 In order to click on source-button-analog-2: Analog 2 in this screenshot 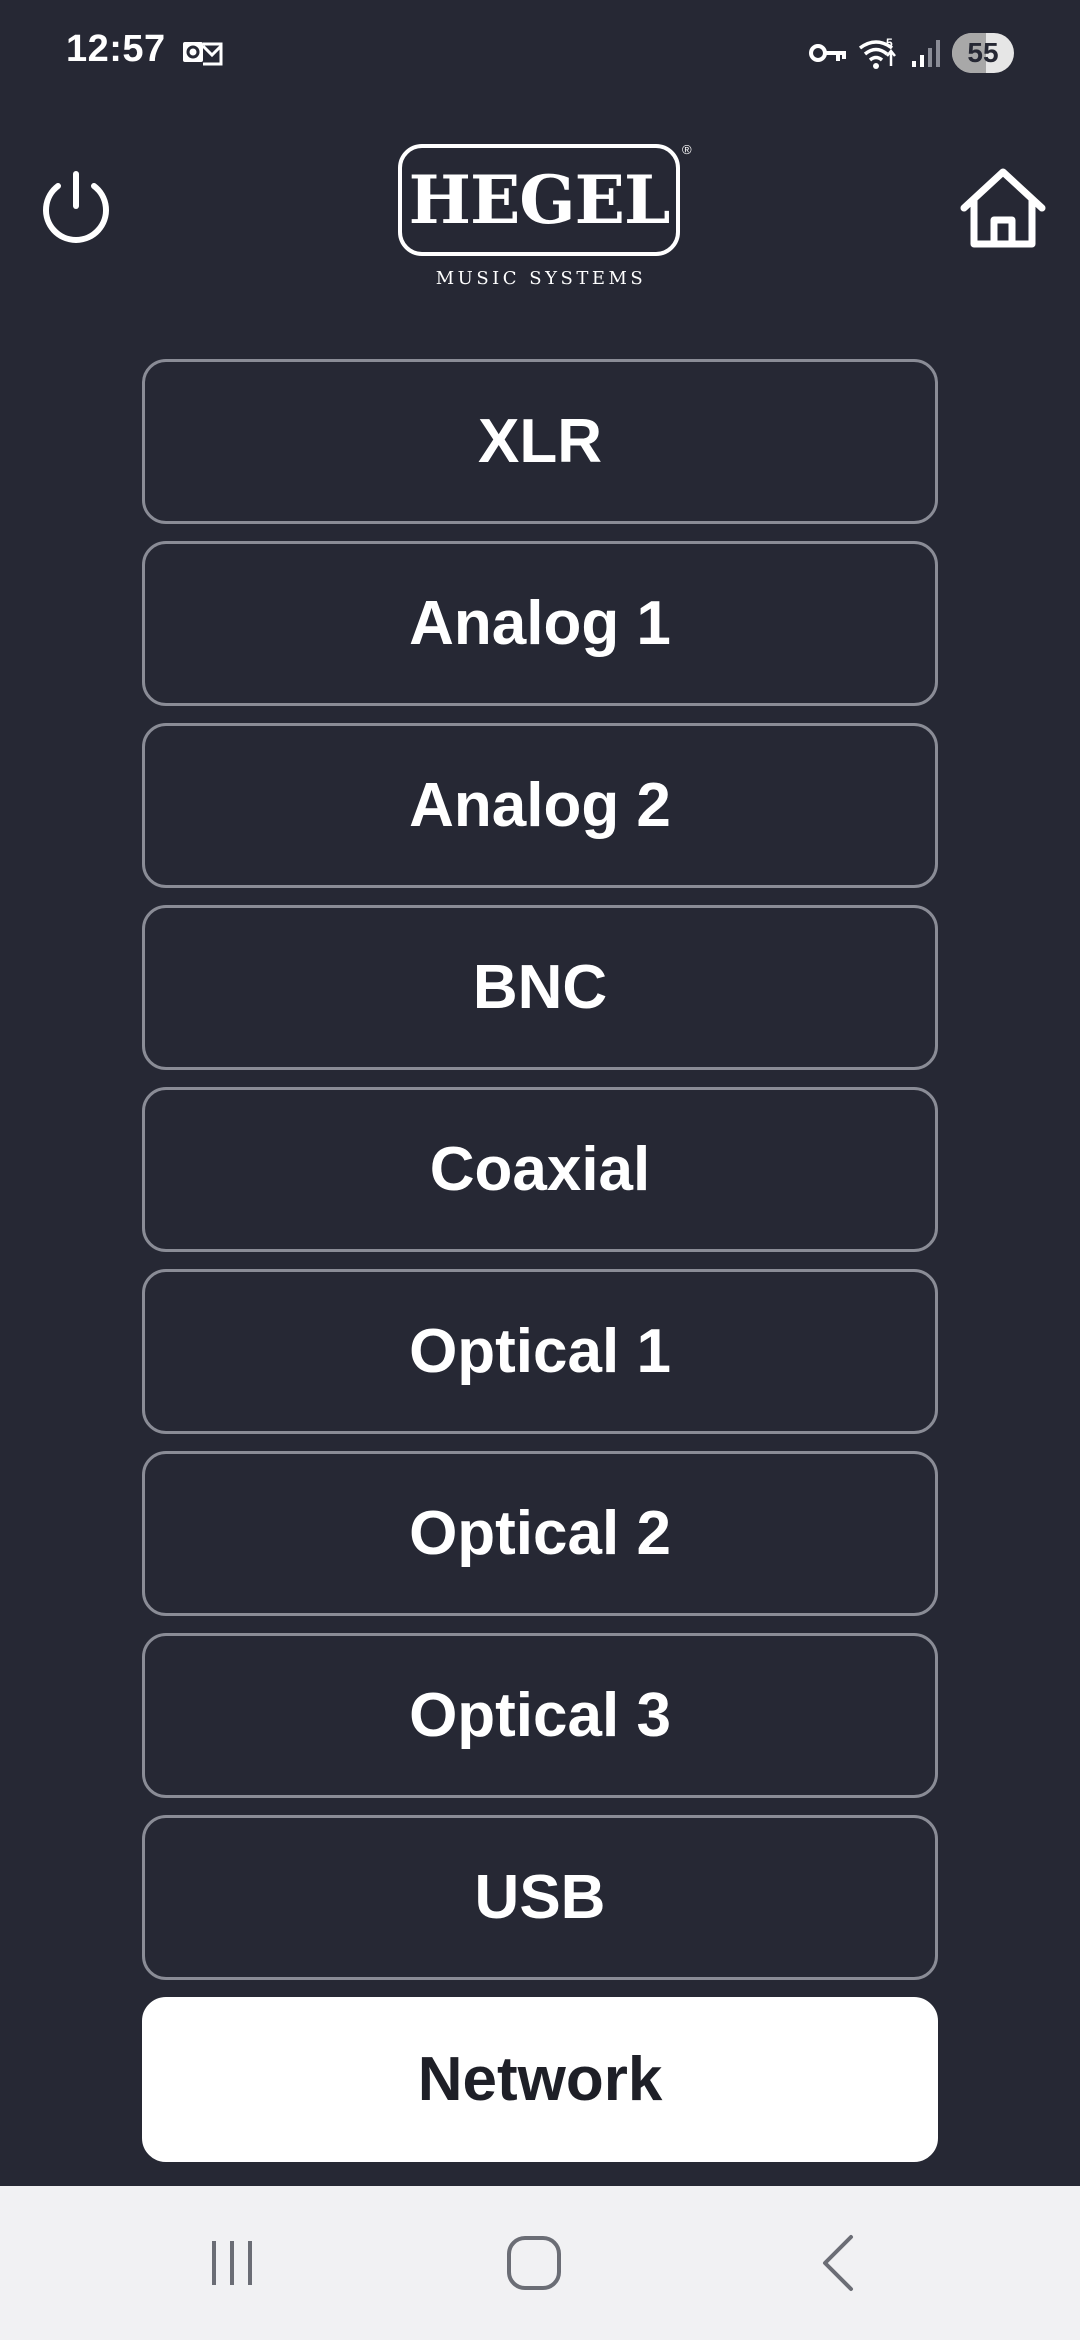, I will do `click(540, 805)`.